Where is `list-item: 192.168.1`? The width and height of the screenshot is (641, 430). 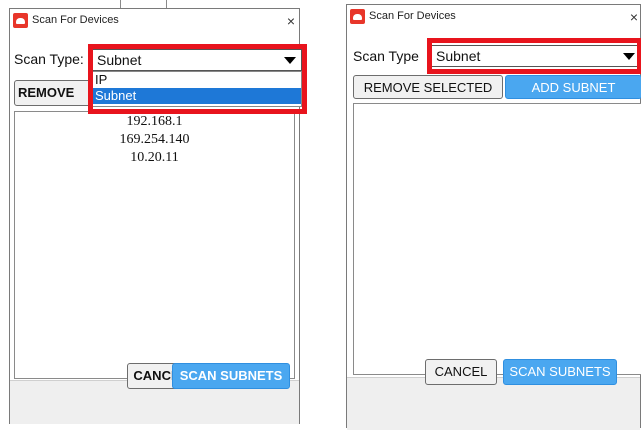
list-item: 192.168.1 is located at coordinates (154, 122).